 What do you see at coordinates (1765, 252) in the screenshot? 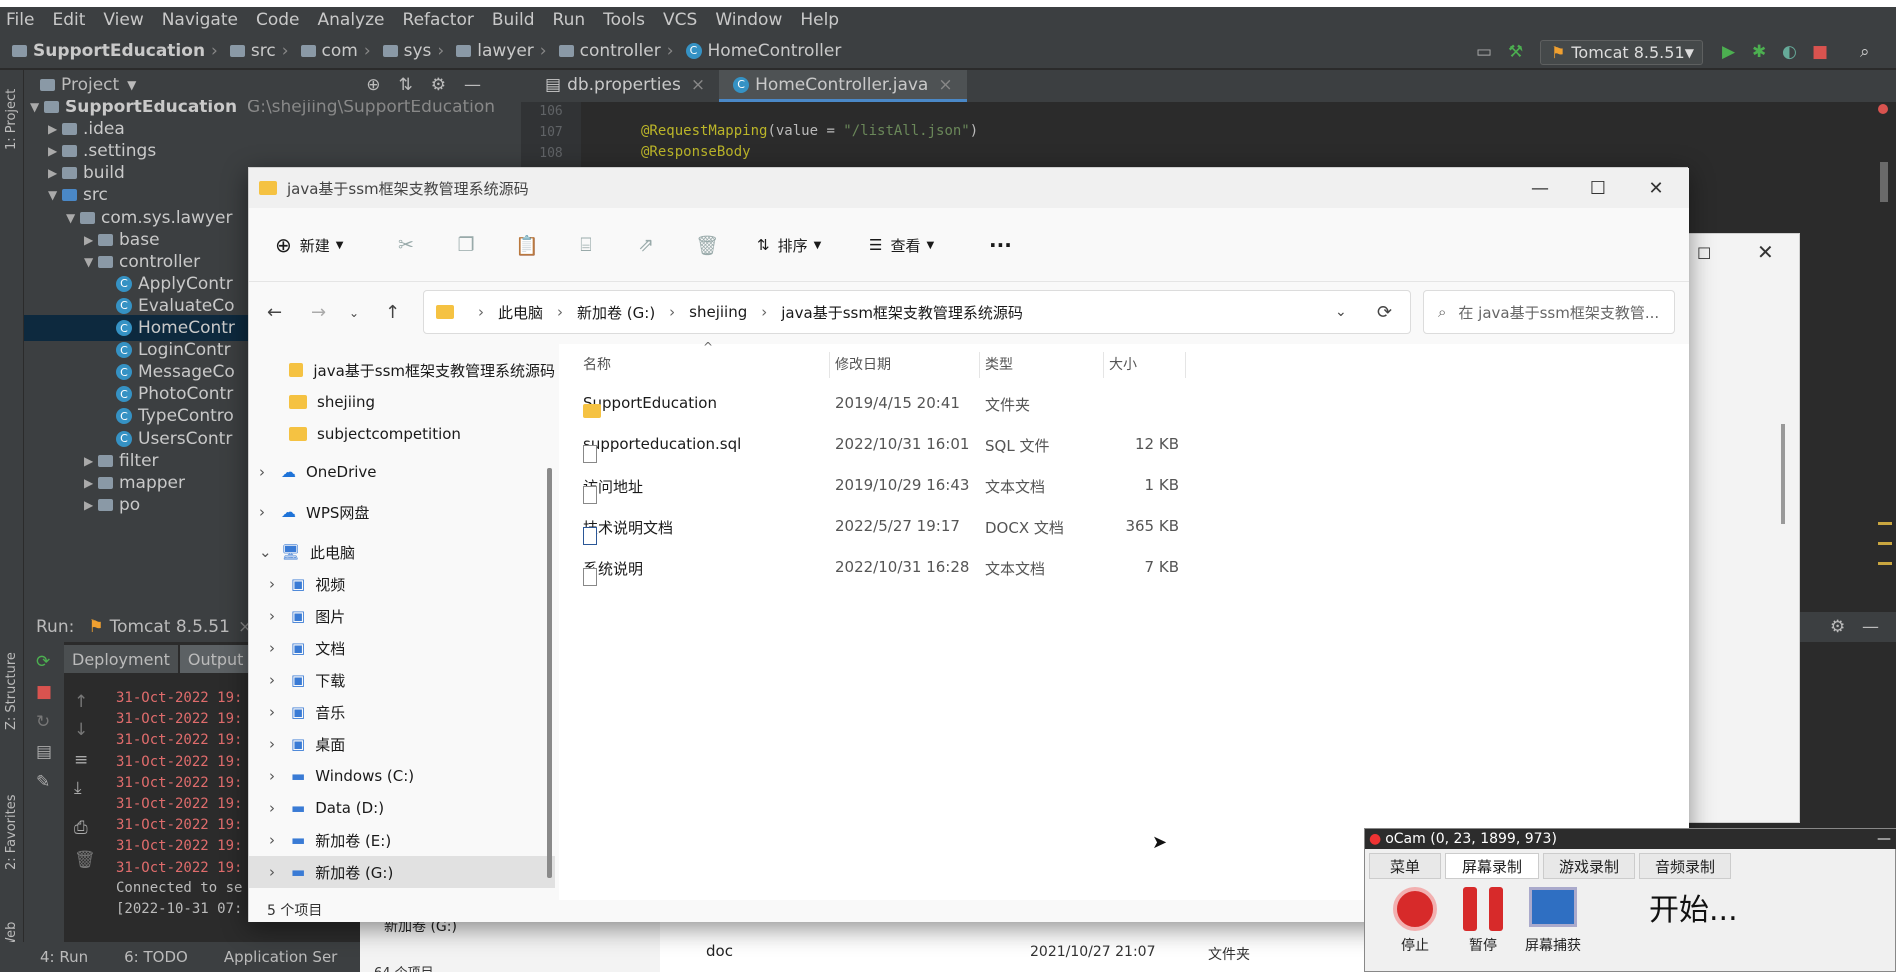
I see `close-icon: ✕` at bounding box center [1765, 252].